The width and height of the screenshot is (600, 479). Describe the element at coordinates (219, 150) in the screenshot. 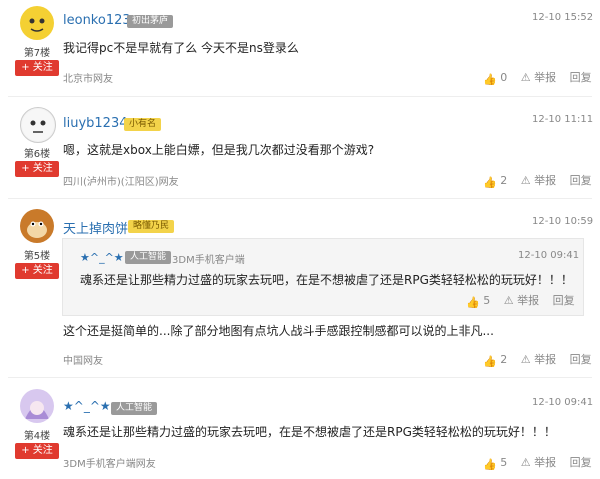

I see `comment-text: 嗯，这就是xbox上能白嫖，但是我几次都过没看那个游戏?` at that location.